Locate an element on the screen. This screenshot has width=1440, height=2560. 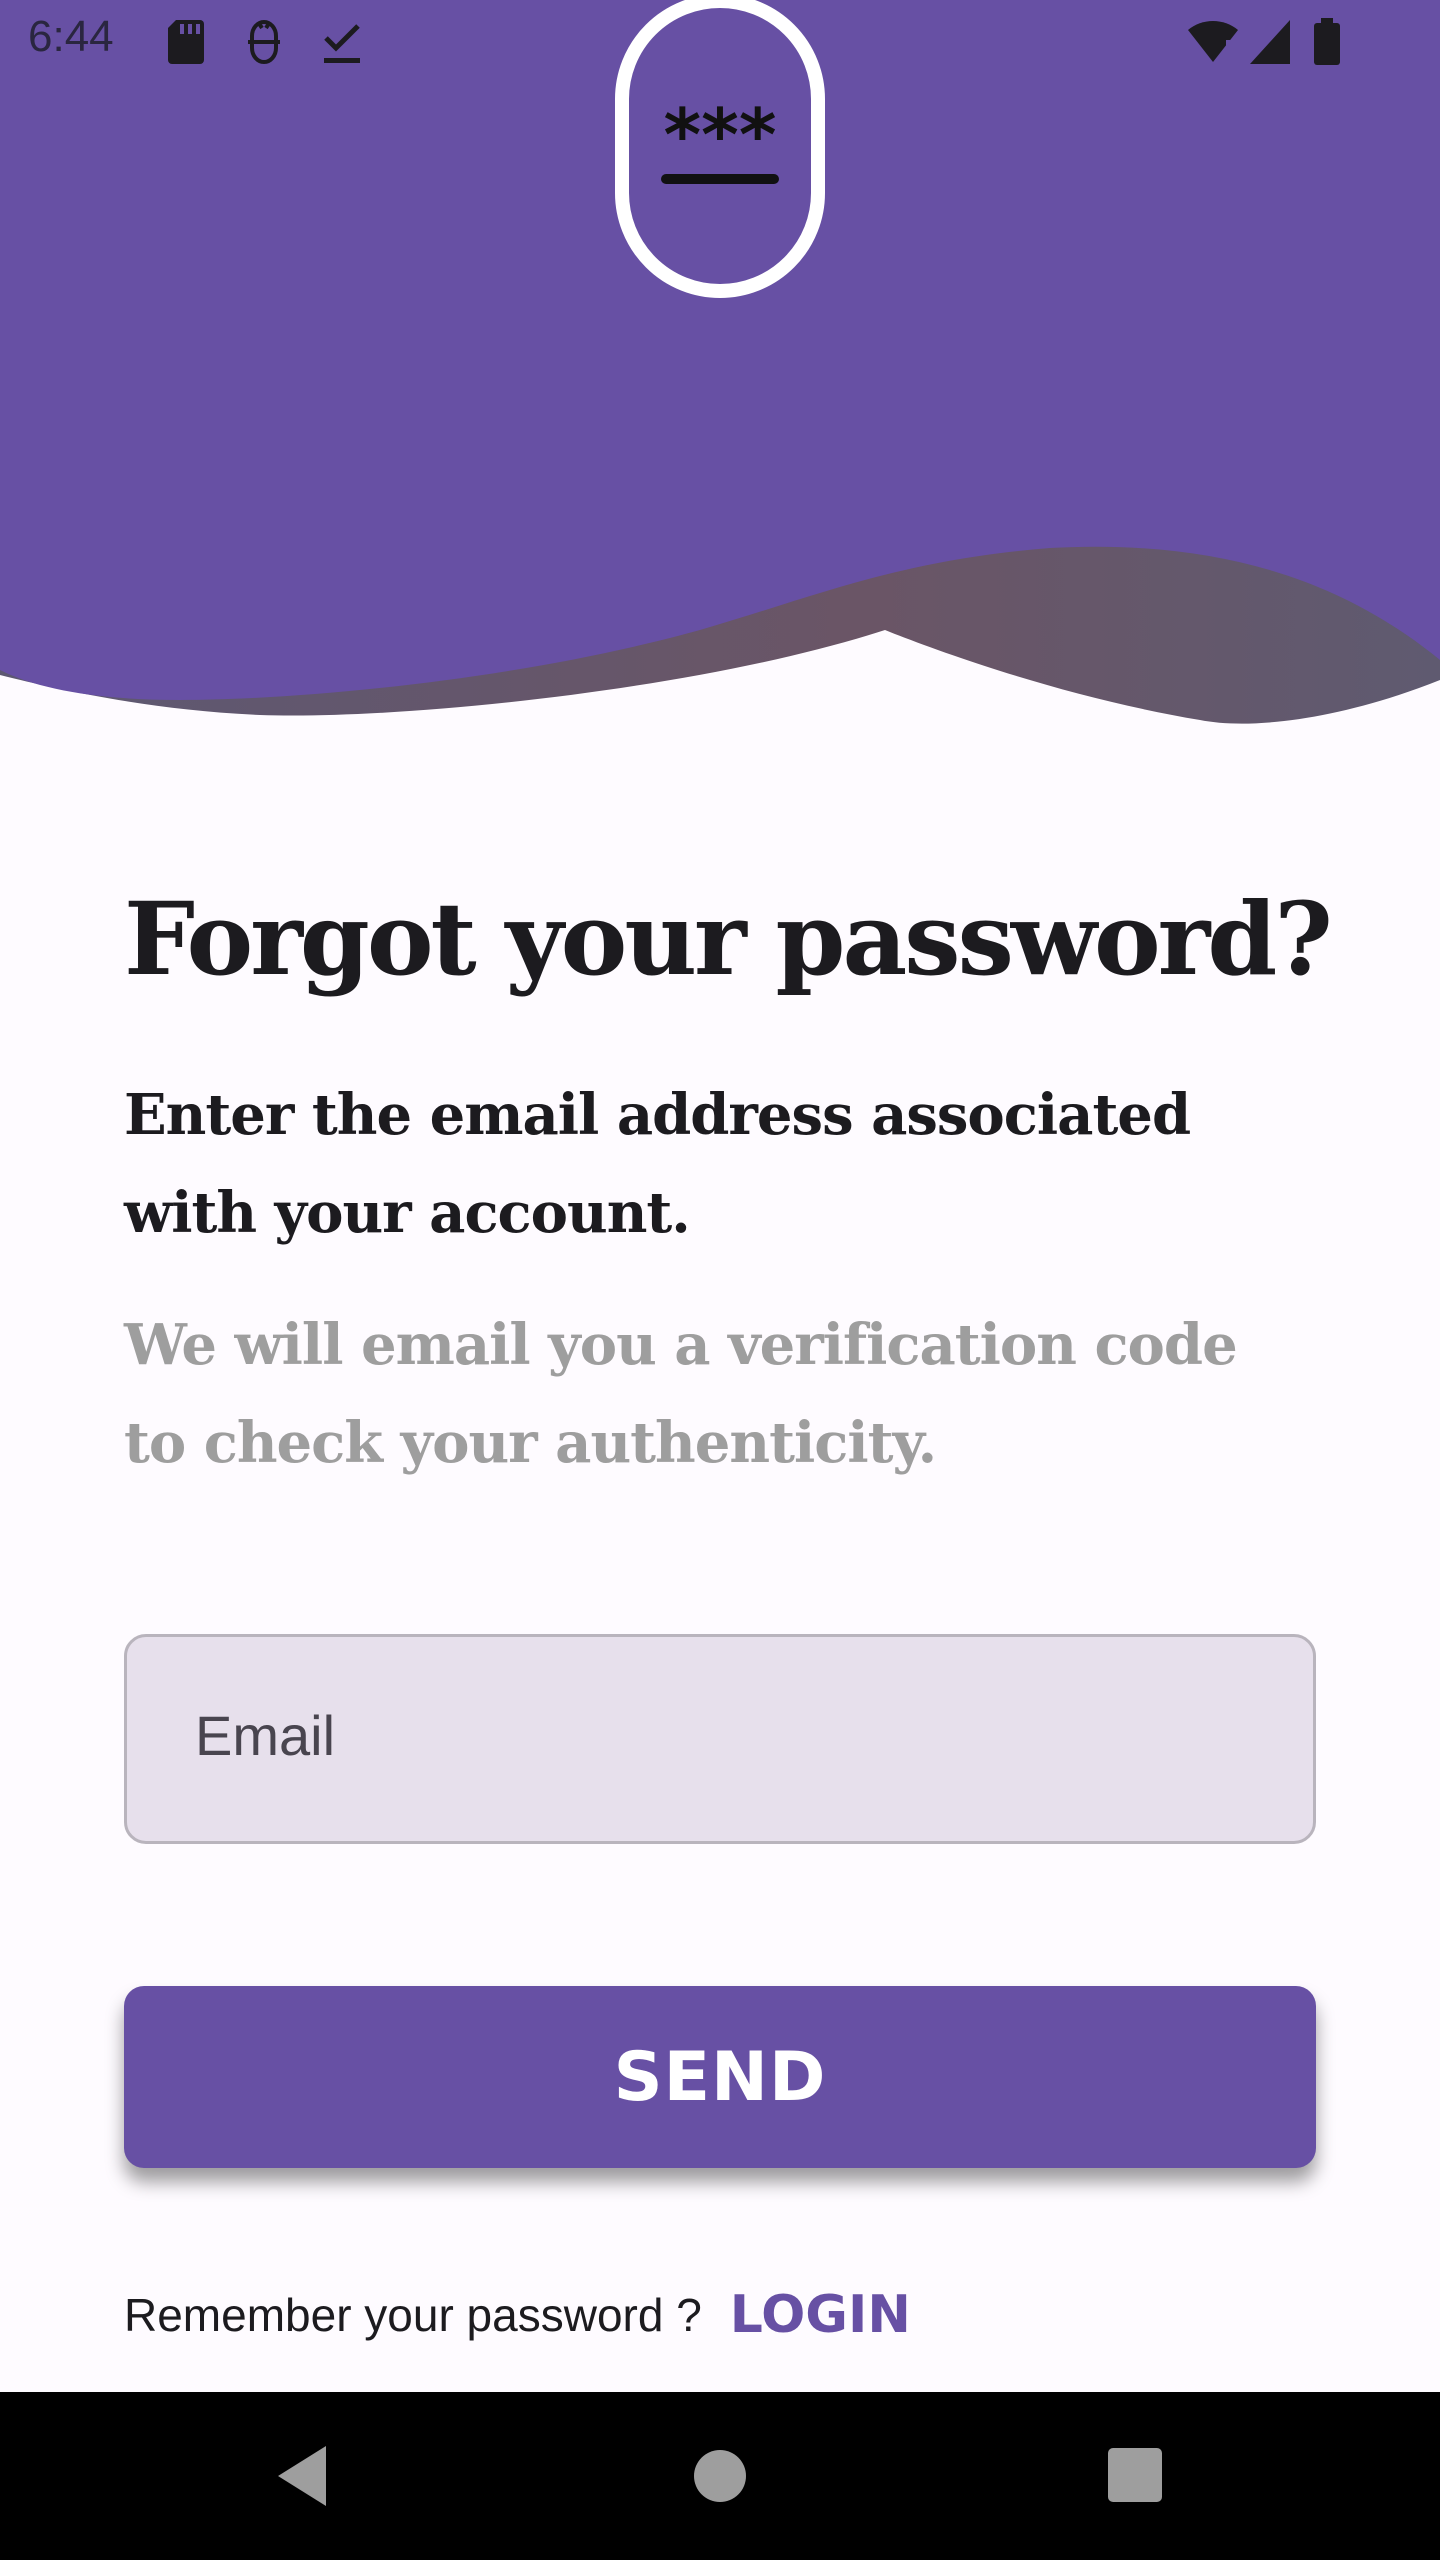
login-link: LOGIN is located at coordinates (820, 2315).